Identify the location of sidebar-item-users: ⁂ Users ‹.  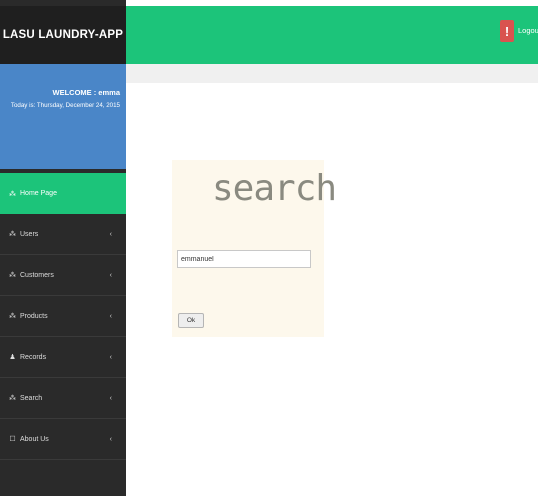
(63, 234).